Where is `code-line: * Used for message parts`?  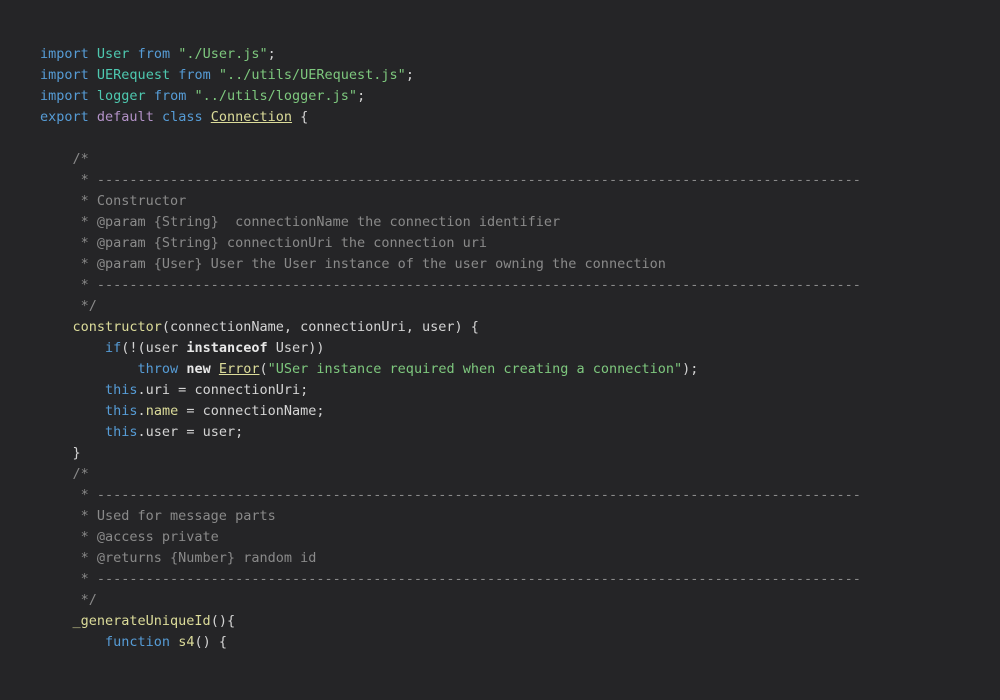
code-line: * Used for message parts is located at coordinates (520, 516).